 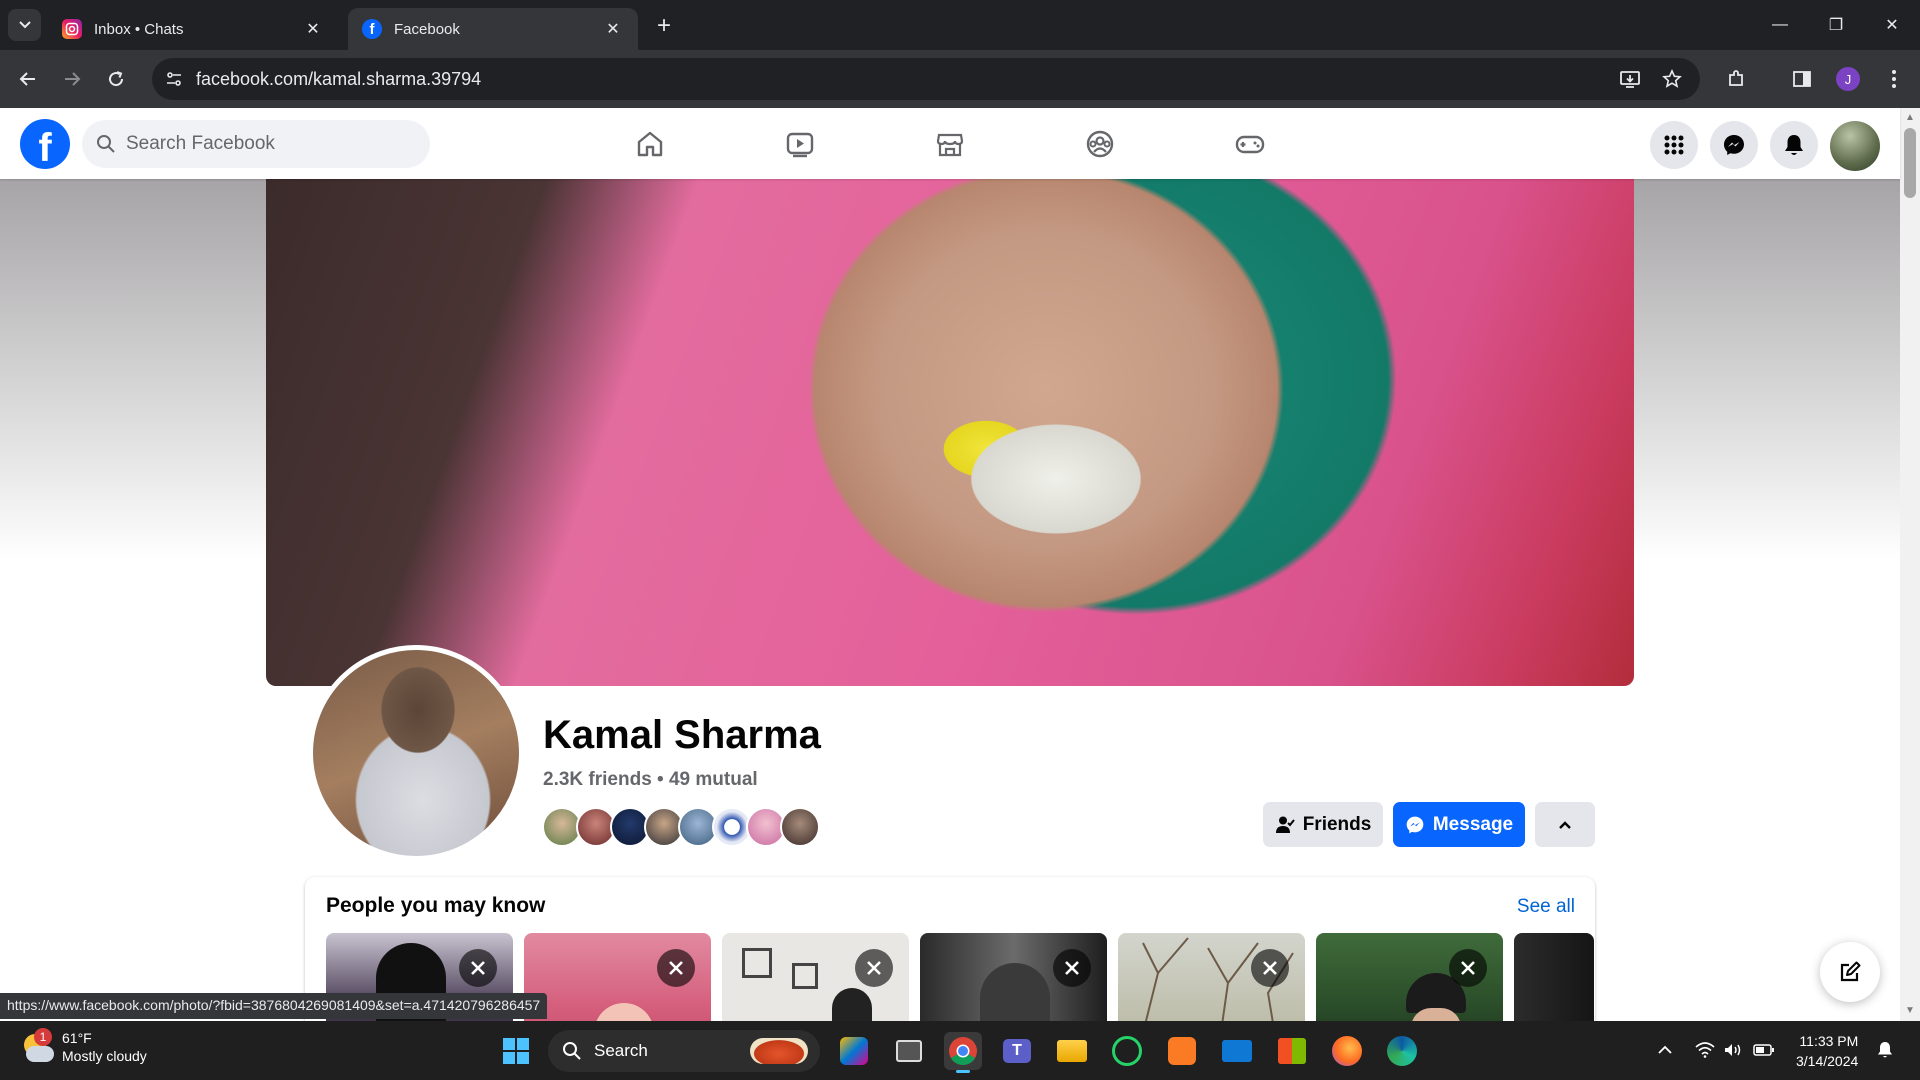 What do you see at coordinates (1827, 1051) in the screenshot?
I see `system-clock: 11:33 PM 3/14/2024` at bounding box center [1827, 1051].